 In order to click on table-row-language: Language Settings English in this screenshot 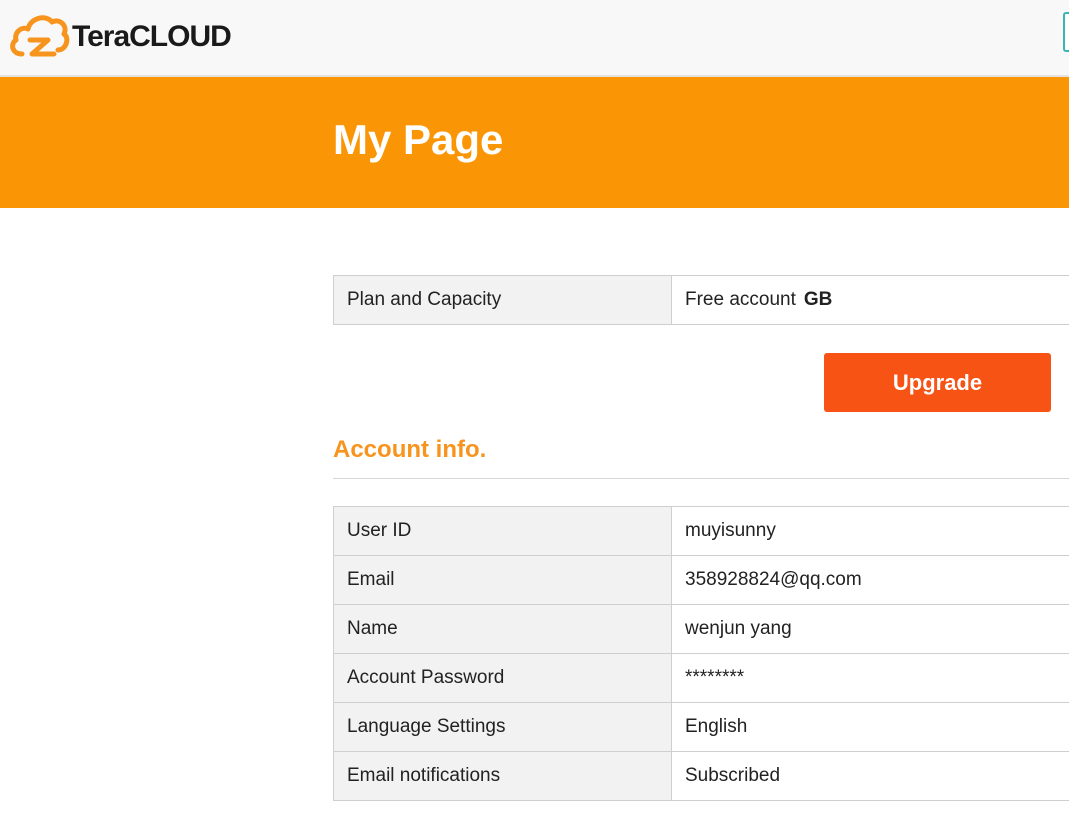, I will do `click(701, 727)`.